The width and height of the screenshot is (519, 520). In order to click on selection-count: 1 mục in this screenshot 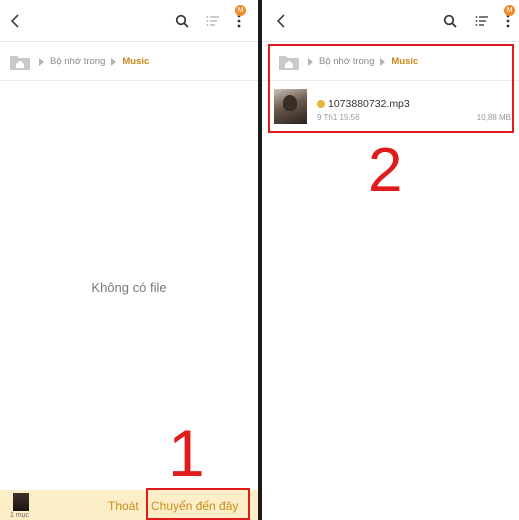, I will do `click(20, 515)`.